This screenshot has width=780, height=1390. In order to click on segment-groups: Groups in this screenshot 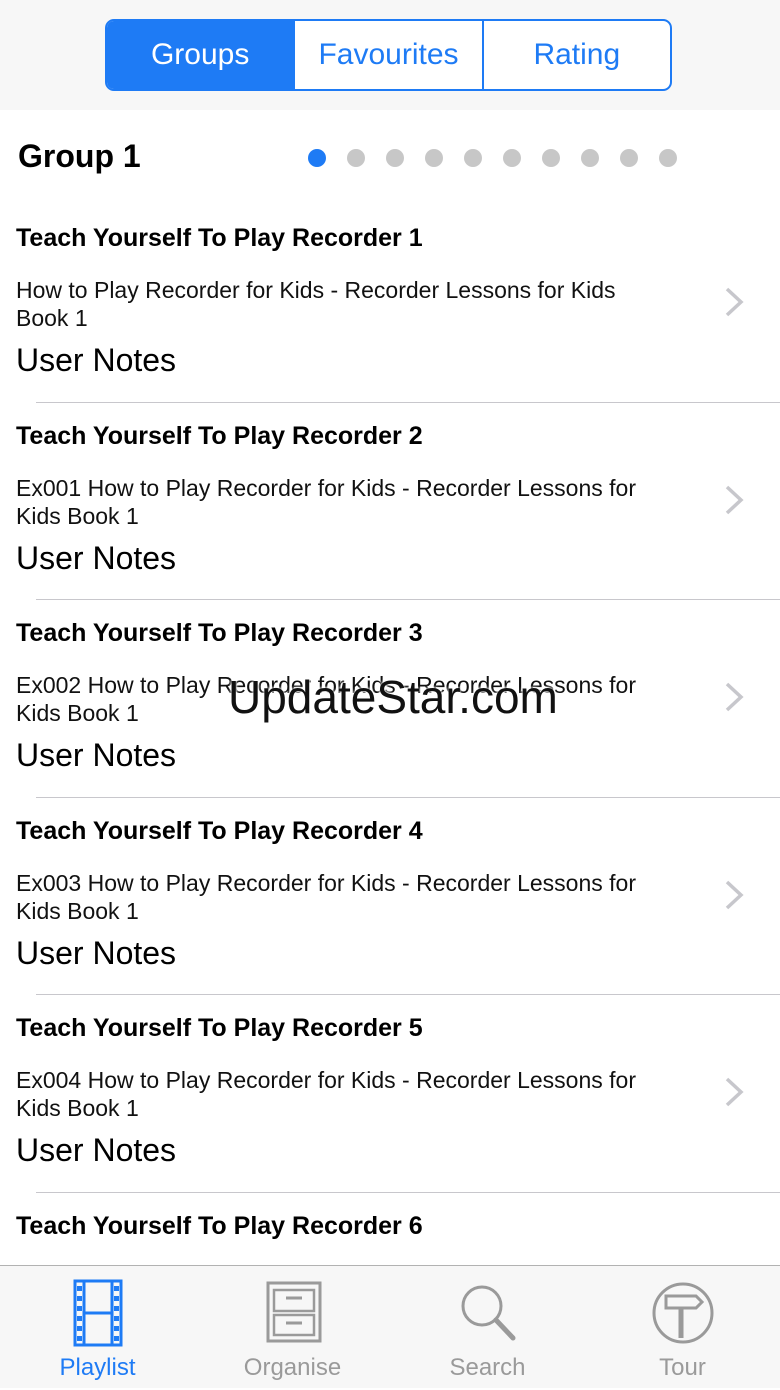, I will do `click(200, 55)`.